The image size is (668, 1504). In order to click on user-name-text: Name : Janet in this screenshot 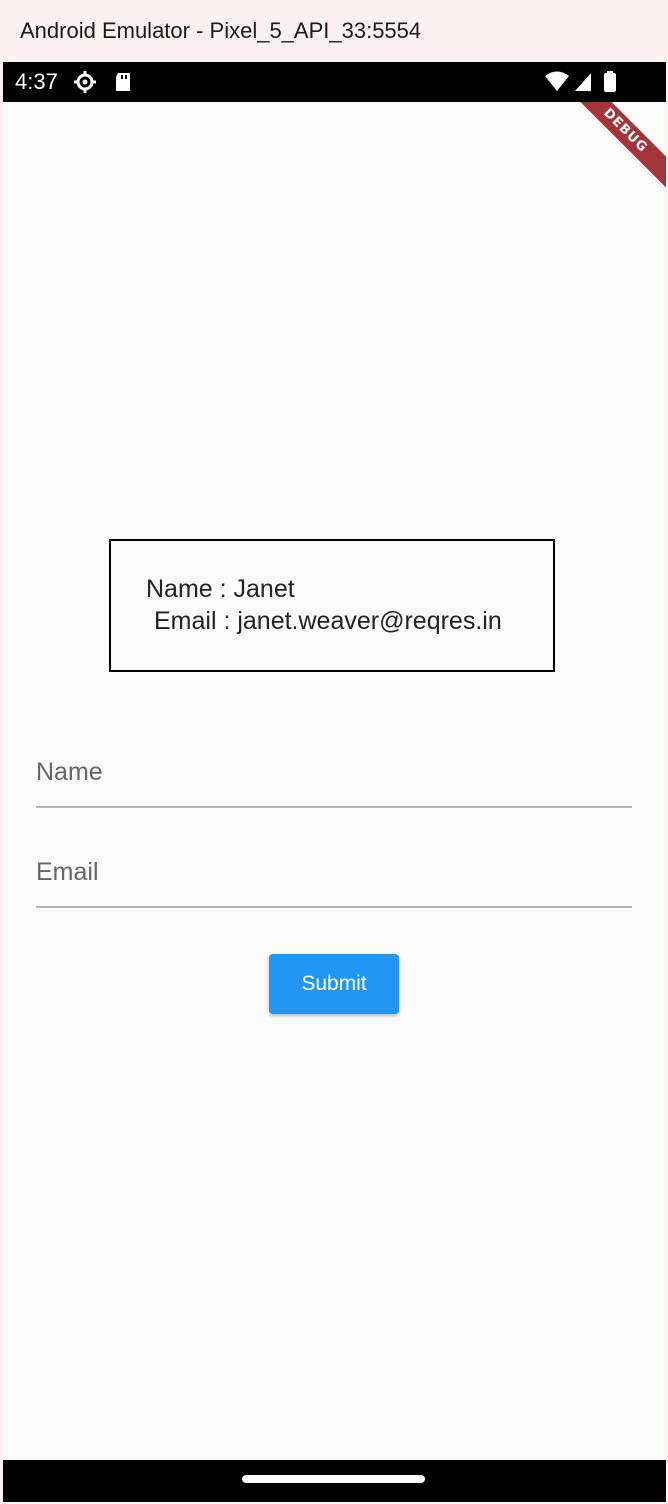, I will do `click(220, 589)`.